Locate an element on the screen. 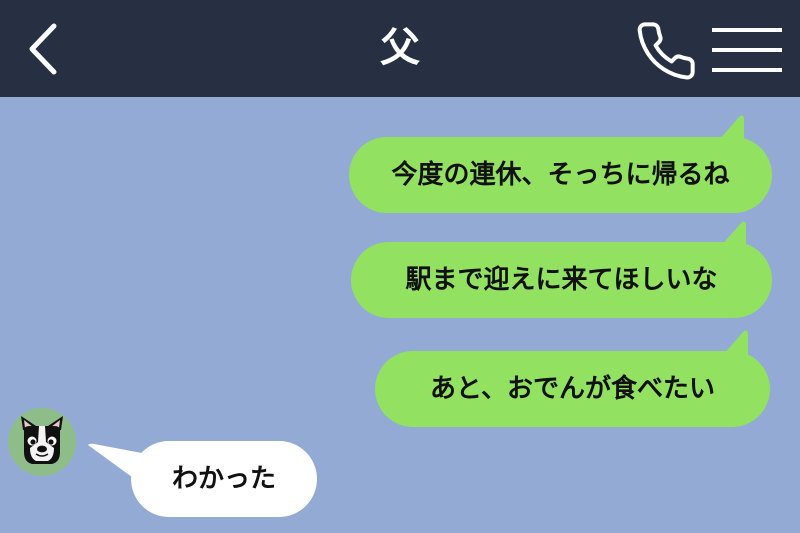 This screenshot has height=533, width=800. chevron-left-icon is located at coordinates (43, 49).